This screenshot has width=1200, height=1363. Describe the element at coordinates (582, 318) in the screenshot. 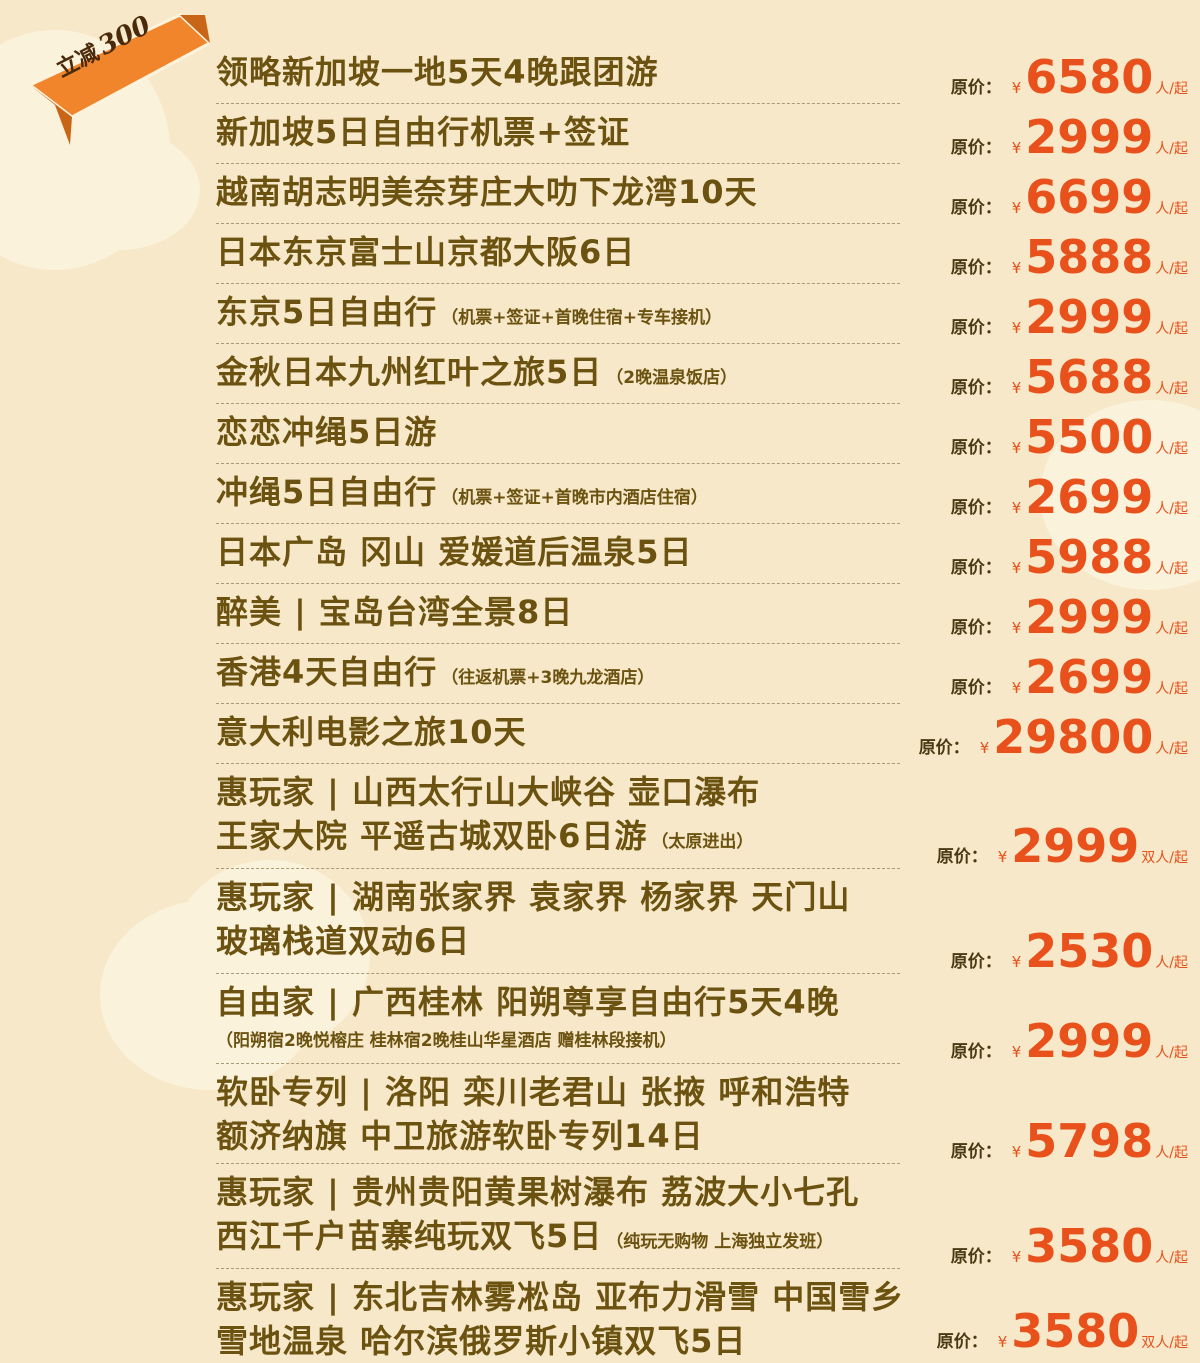

I see `deal-note: （机票+签证+首晚住宿+专车接机）` at that location.